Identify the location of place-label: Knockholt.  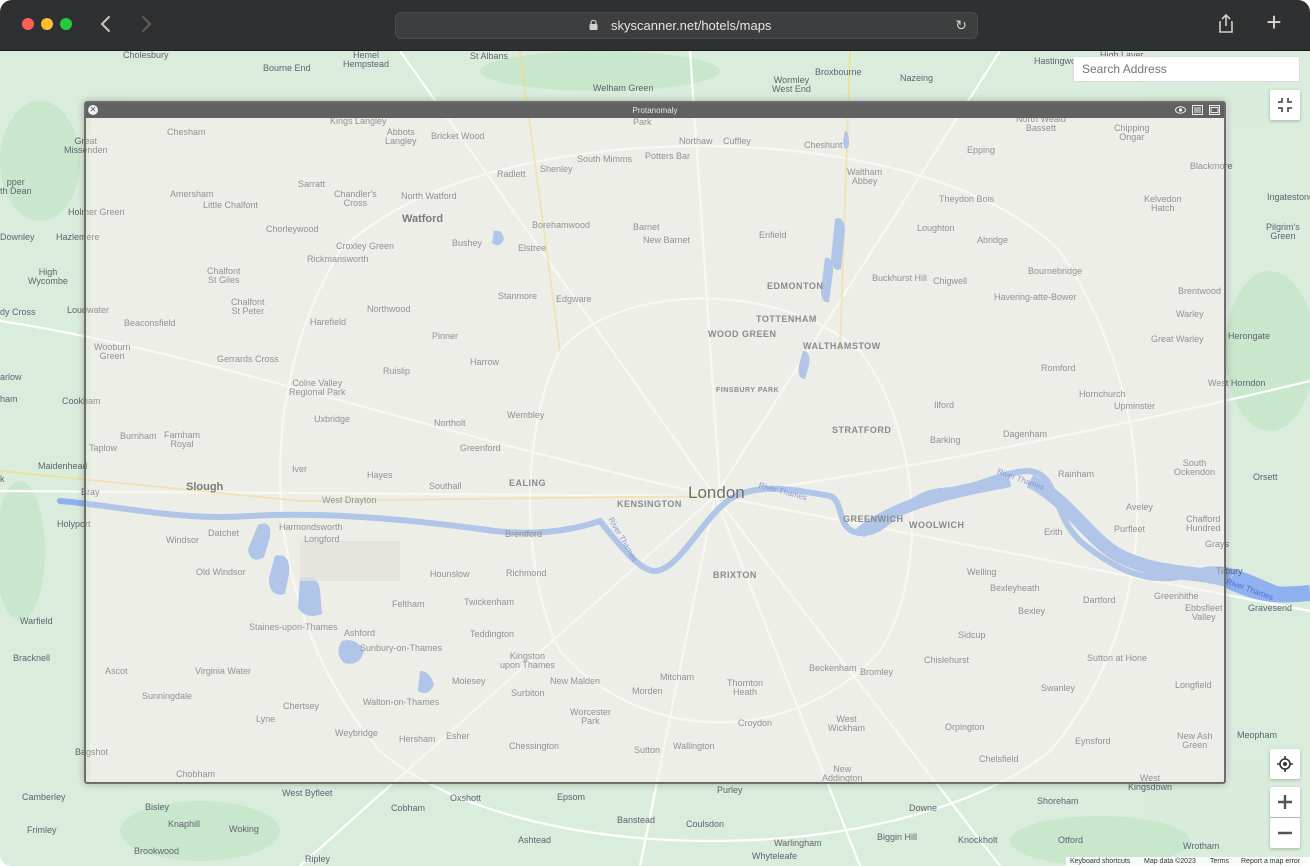
(978, 840).